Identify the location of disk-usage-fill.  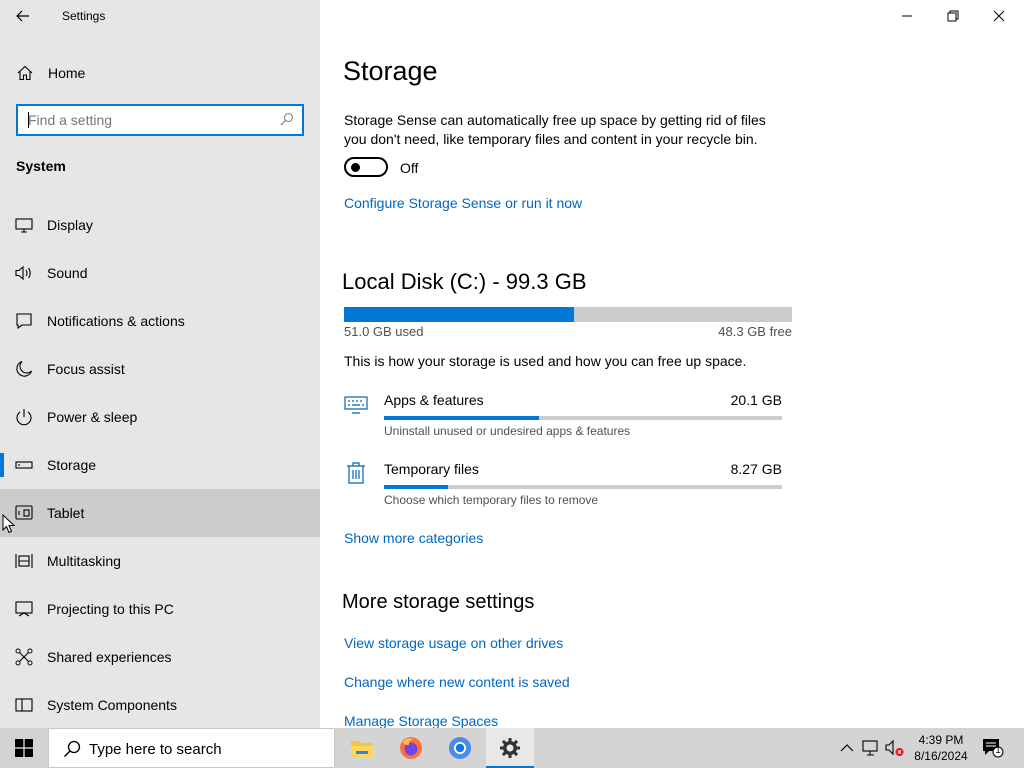
(459, 314).